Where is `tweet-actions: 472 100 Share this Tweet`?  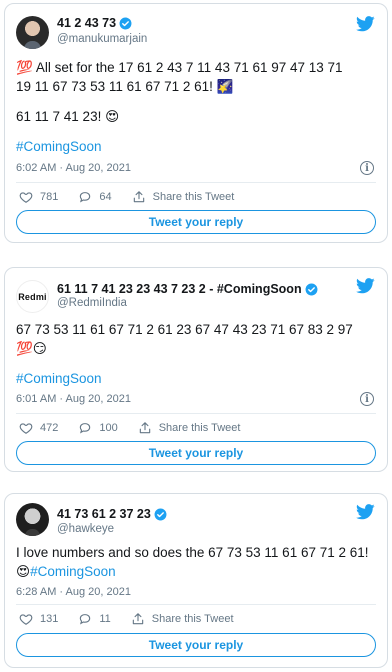 tweet-actions: 472 100 Share this Tweet is located at coordinates (139, 428).